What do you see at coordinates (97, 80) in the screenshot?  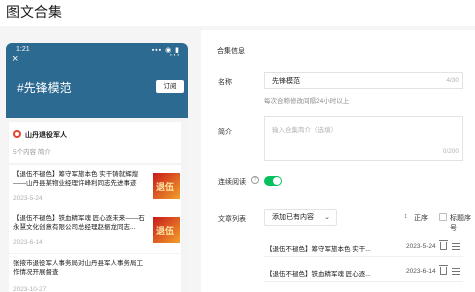 I see `preview-header: 1:21 ▪▪▪ ◉ ▮ × ··· #先锋模范 订阅` at bounding box center [97, 80].